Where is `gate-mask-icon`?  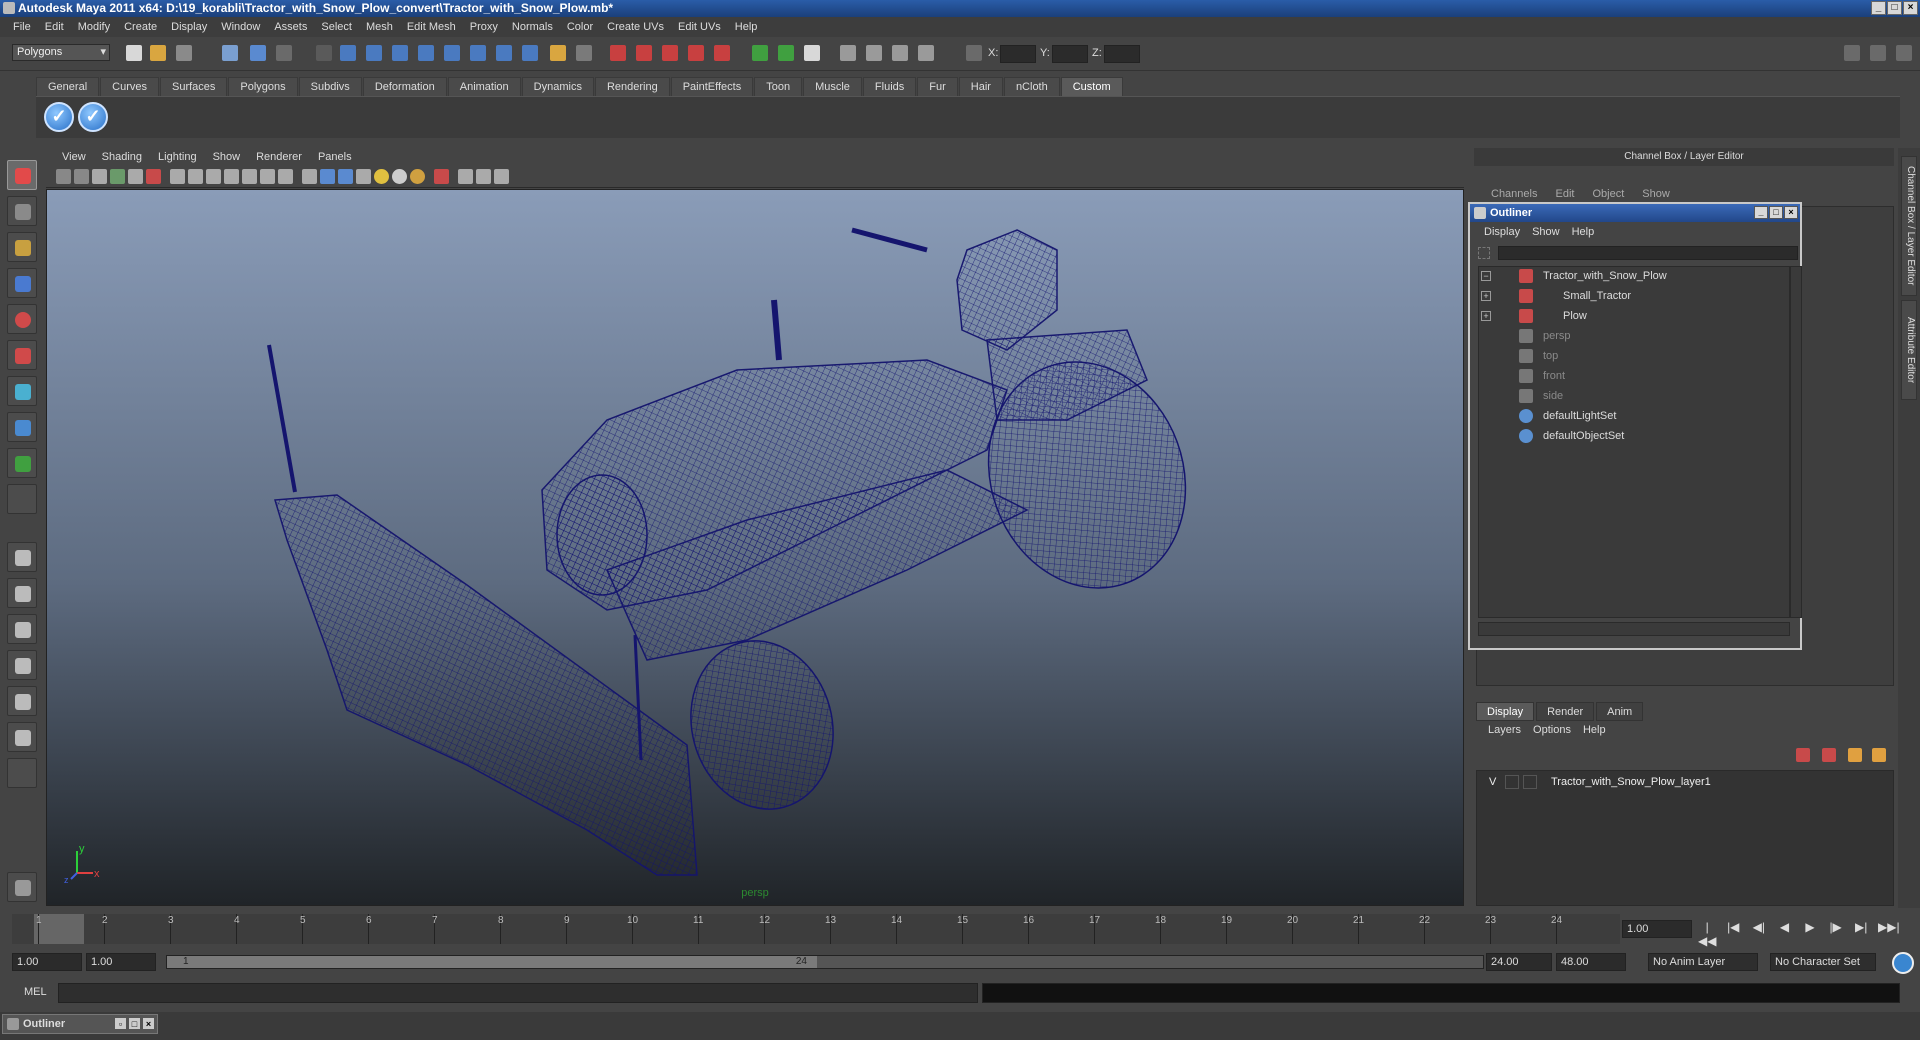
gate-mask-icon is located at coordinates (231, 176).